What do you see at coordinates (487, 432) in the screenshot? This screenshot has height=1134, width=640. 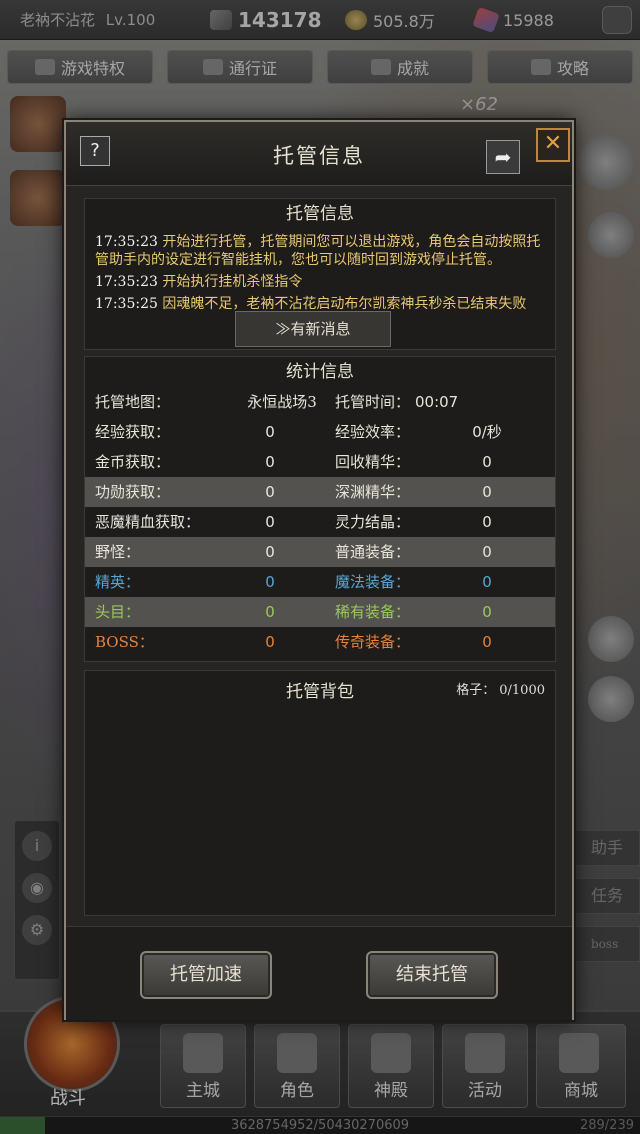 I see `stat-v2: 0/秒` at bounding box center [487, 432].